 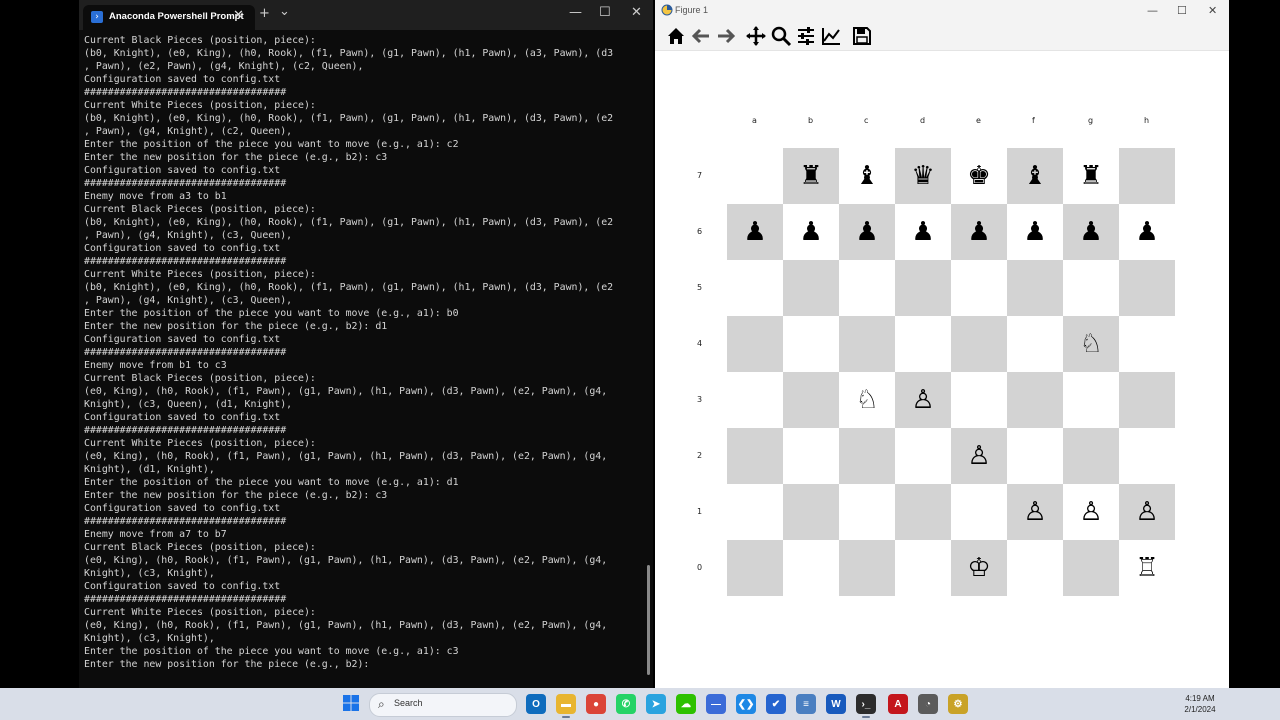 I want to click on square-f5, so click(x=1035, y=288).